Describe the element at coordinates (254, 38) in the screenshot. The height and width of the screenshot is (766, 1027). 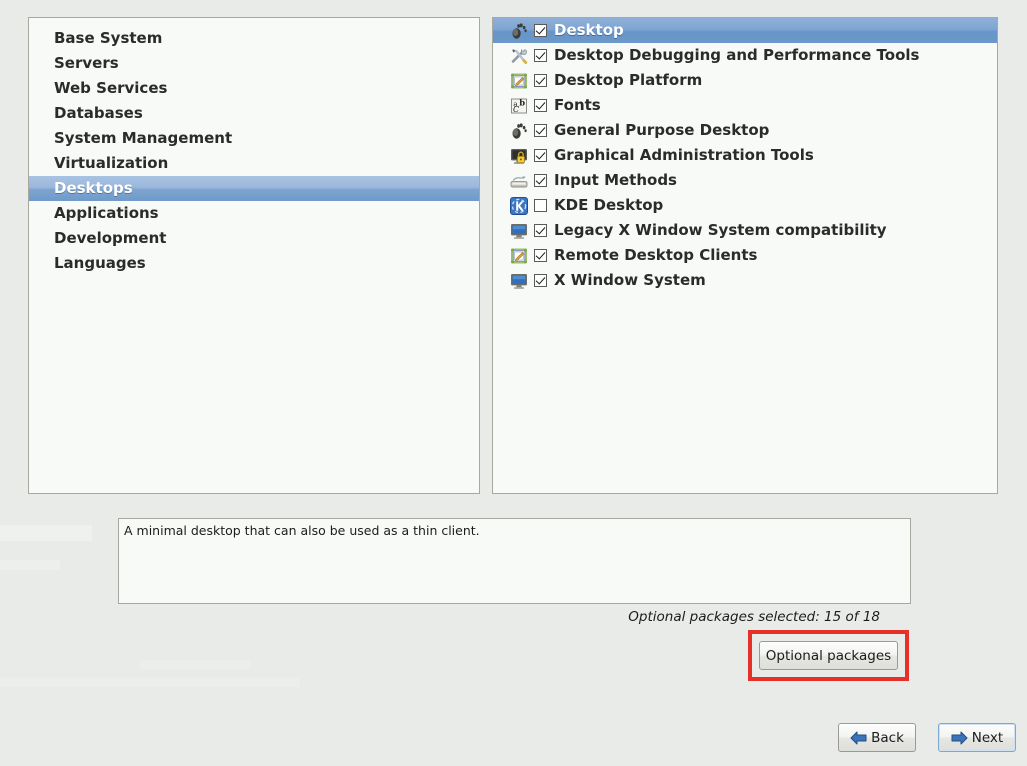
I see `group-item-base-system: Base System` at that location.